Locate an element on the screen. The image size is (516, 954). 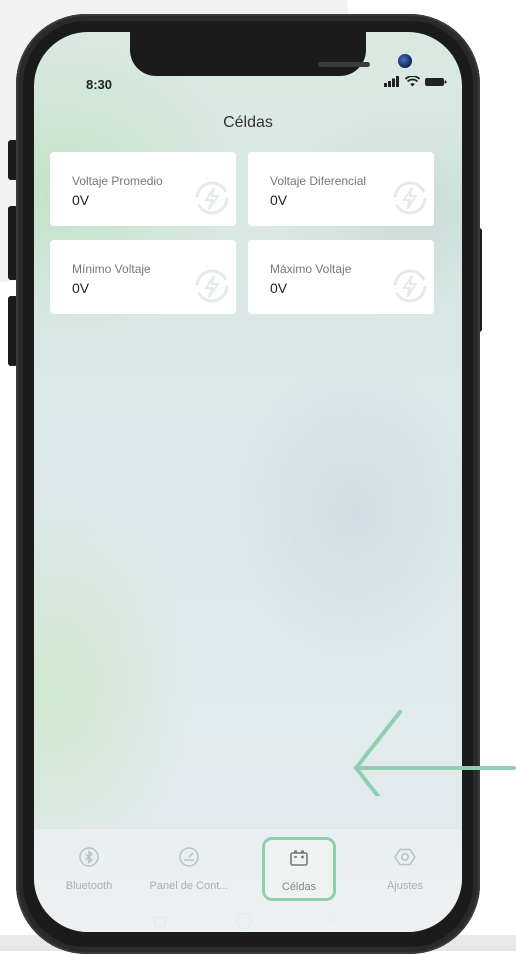
battery-status-icon is located at coordinates (436, 81).